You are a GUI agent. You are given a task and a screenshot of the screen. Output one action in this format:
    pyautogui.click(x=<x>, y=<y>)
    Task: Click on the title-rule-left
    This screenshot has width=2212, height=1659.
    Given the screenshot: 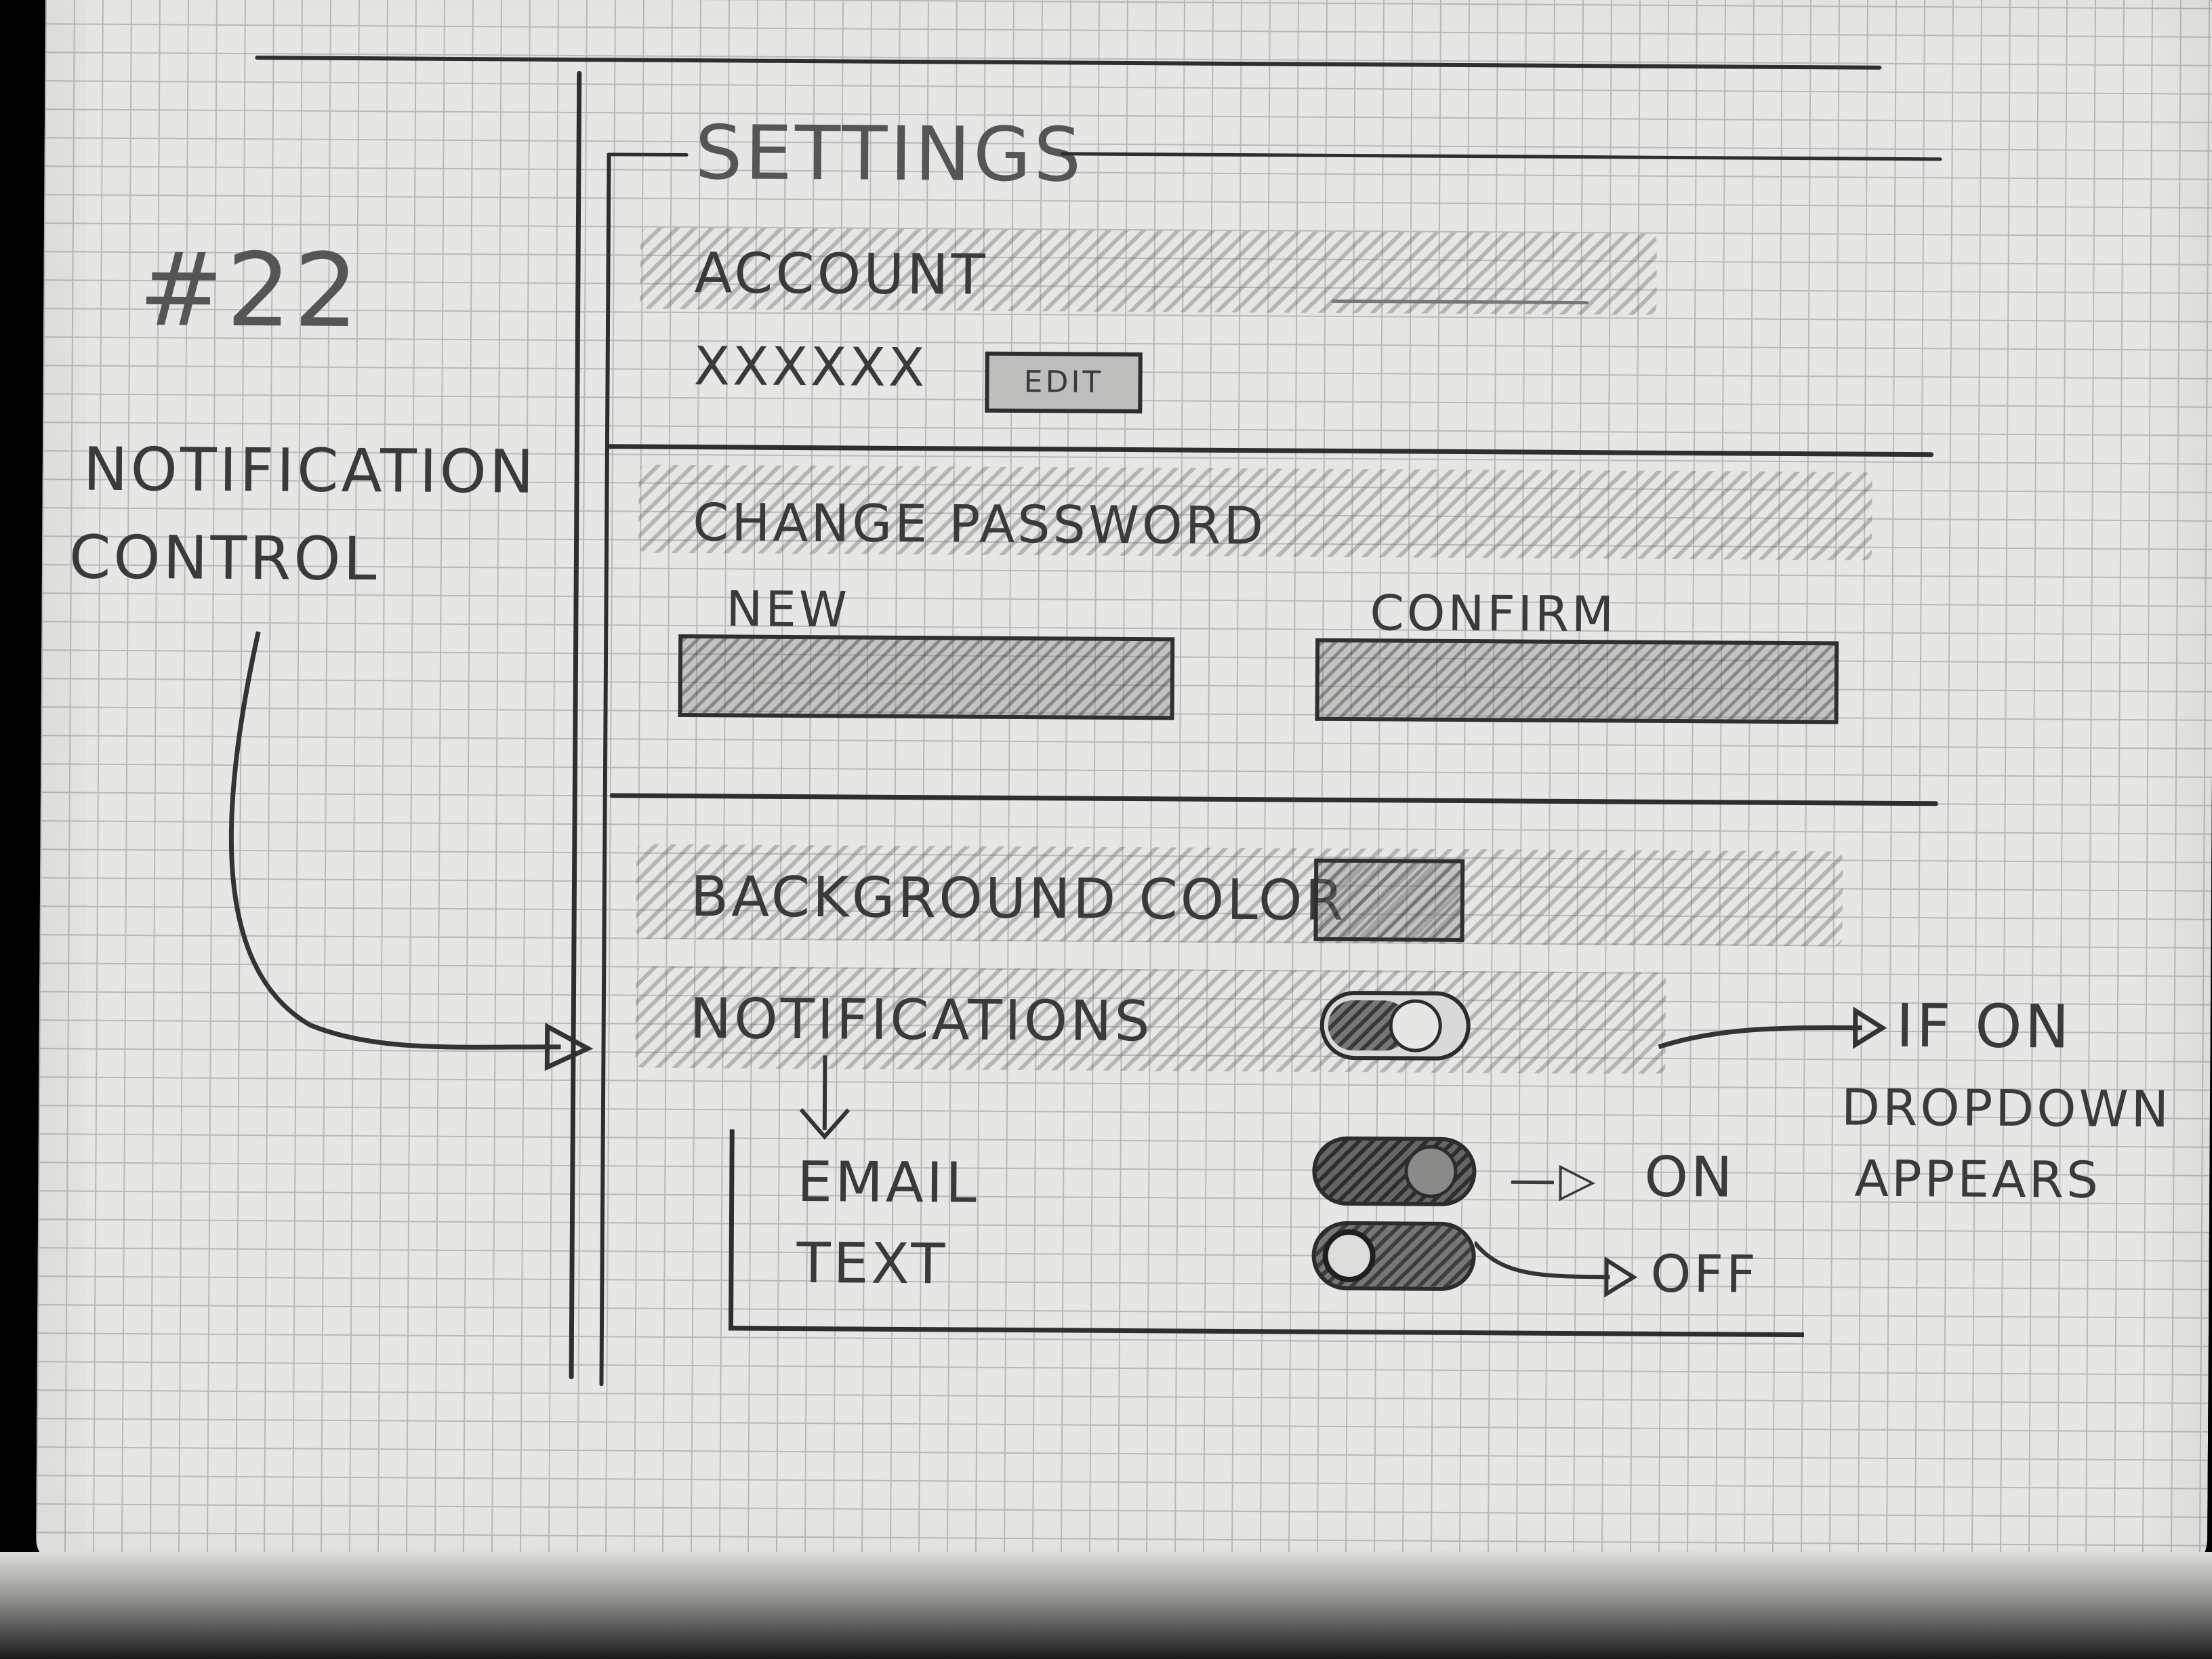 What is the action you would take?
    pyautogui.click(x=648, y=155)
    